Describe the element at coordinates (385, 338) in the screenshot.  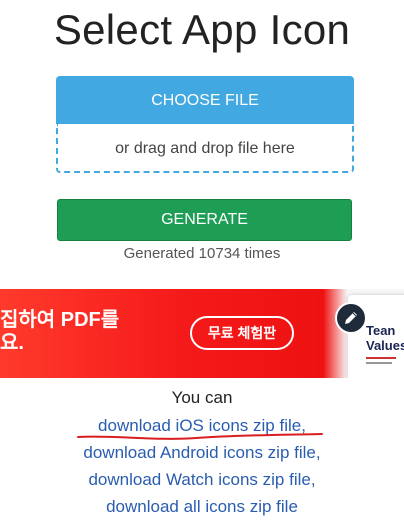
I see `ad-card-title: Tean Values` at that location.